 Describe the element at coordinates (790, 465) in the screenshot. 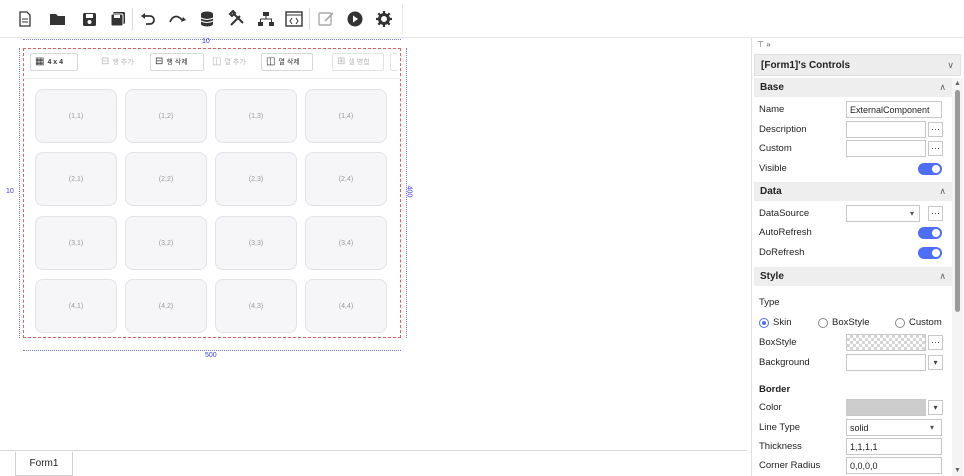

I see `prop-label: Corner Radius` at that location.